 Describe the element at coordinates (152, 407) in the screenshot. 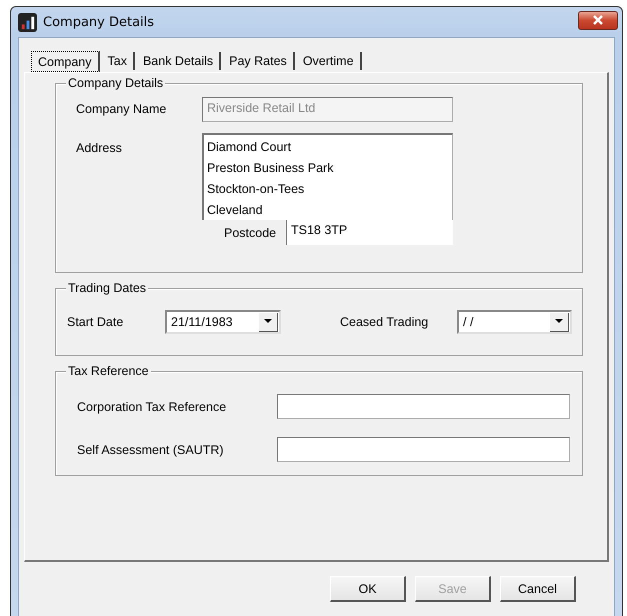

I see `field-label: Corporation Tax Reference` at that location.